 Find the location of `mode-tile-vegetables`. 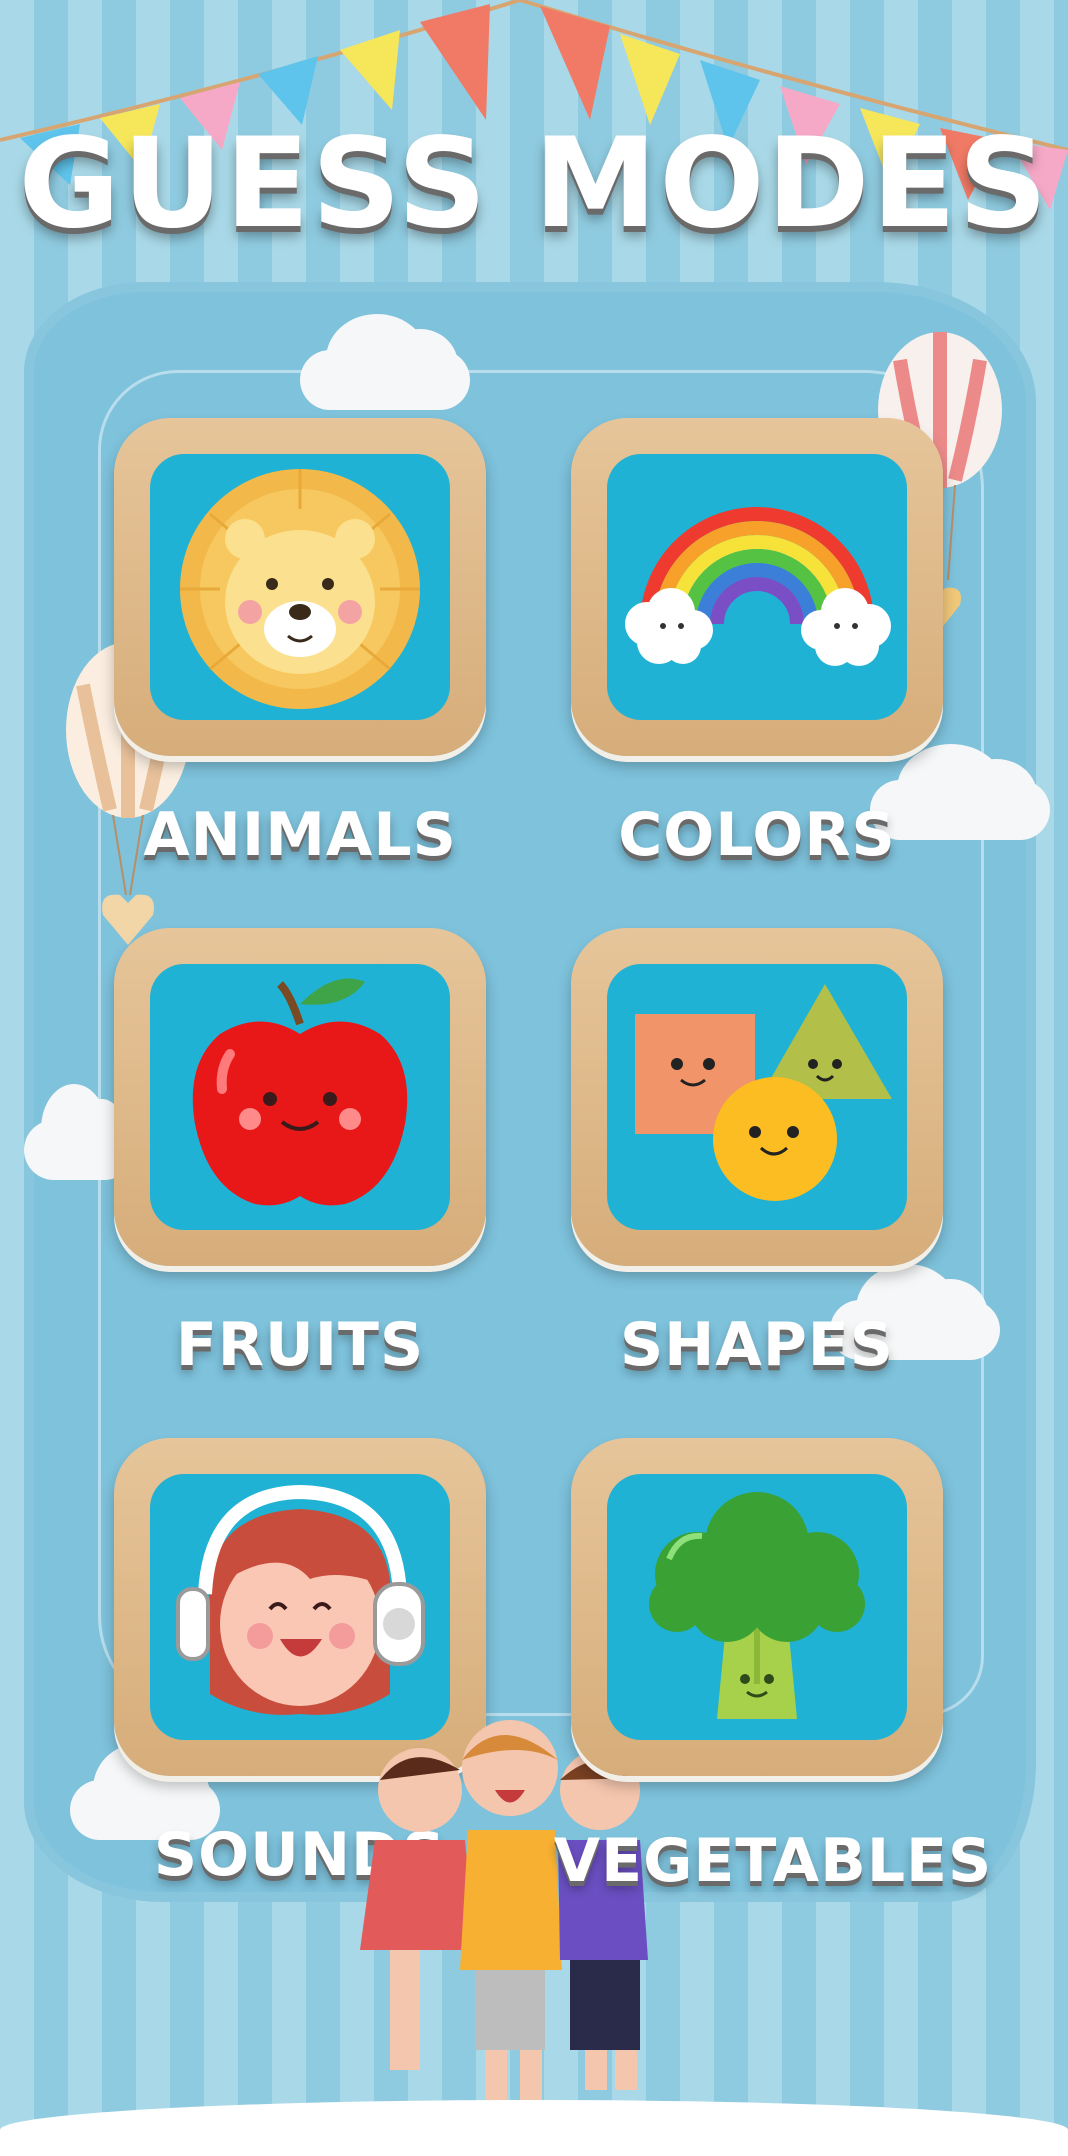

mode-tile-vegetables is located at coordinates (757, 1607).